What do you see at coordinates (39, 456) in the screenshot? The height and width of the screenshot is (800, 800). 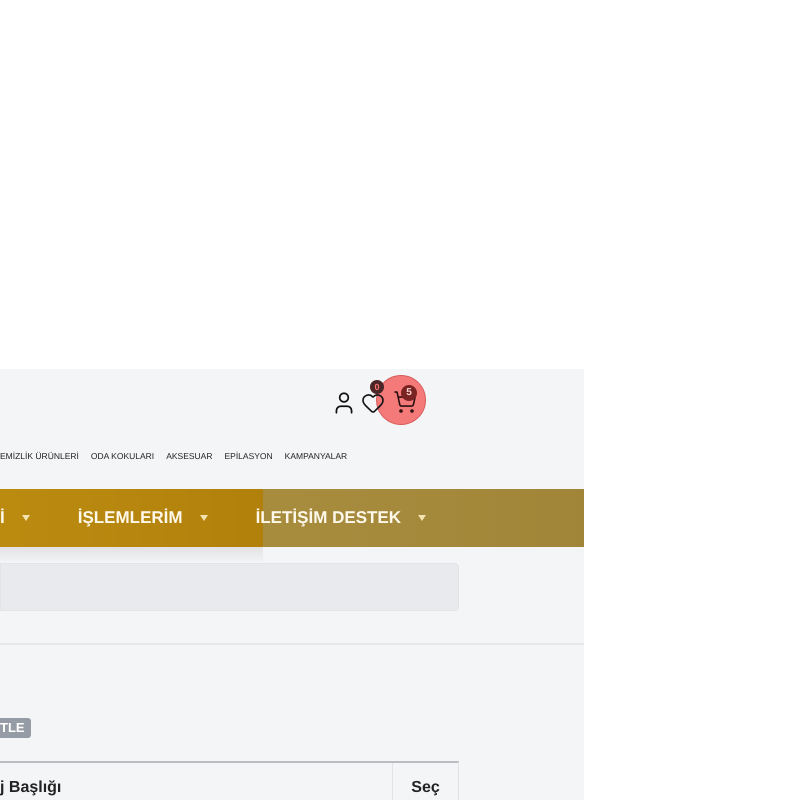 I see `category-link: EMİZLİK ÜRÜNLERİ` at bounding box center [39, 456].